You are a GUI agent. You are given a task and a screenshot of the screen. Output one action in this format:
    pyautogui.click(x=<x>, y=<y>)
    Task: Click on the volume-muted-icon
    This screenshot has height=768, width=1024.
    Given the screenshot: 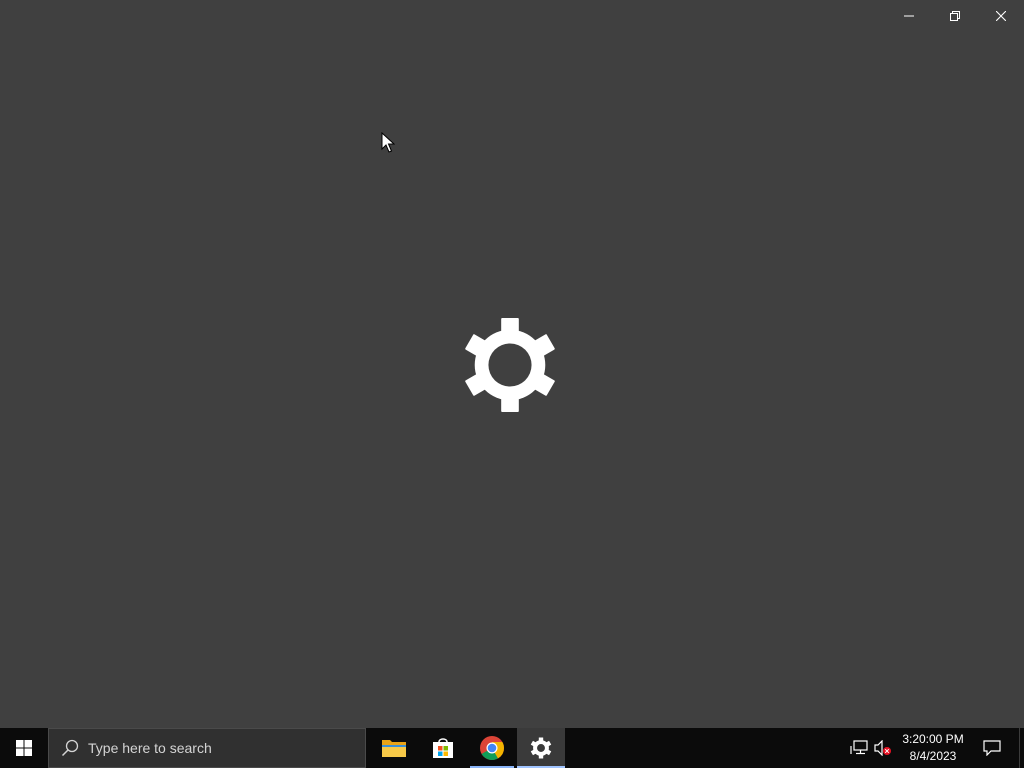 What is the action you would take?
    pyautogui.click(x=883, y=748)
    